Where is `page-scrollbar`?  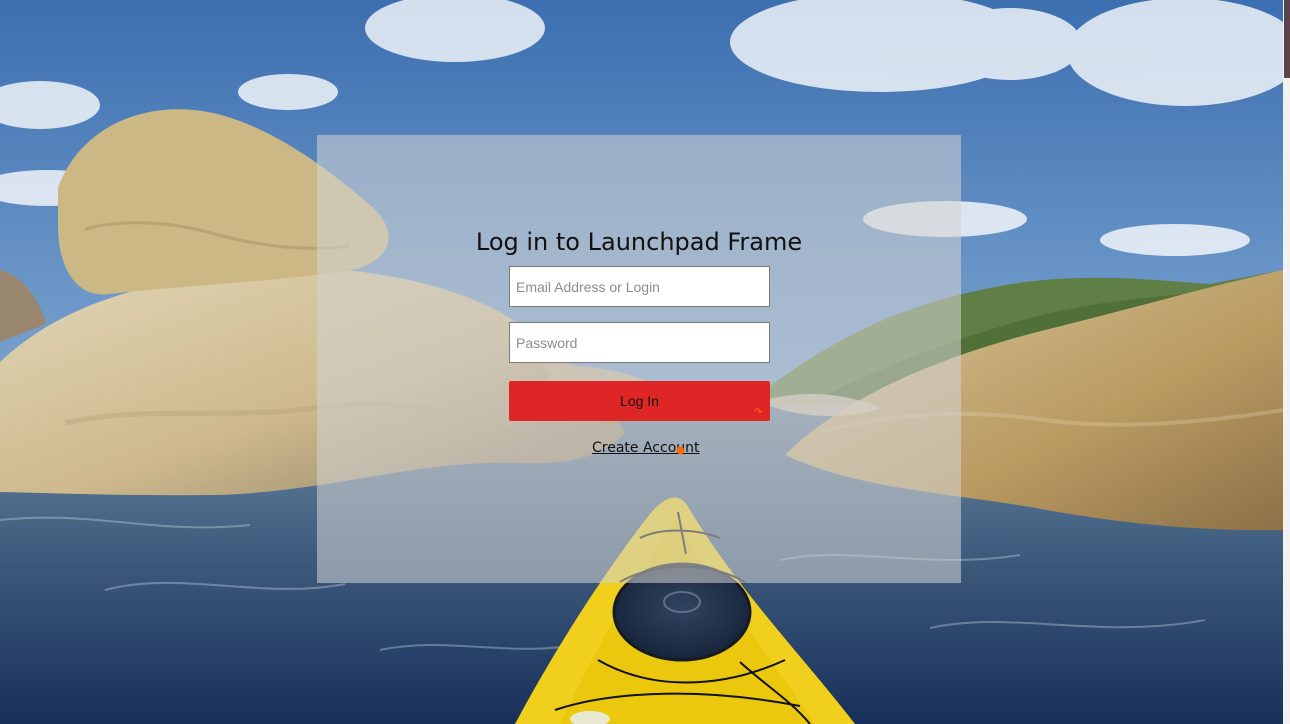 page-scrollbar is located at coordinates (1286, 362).